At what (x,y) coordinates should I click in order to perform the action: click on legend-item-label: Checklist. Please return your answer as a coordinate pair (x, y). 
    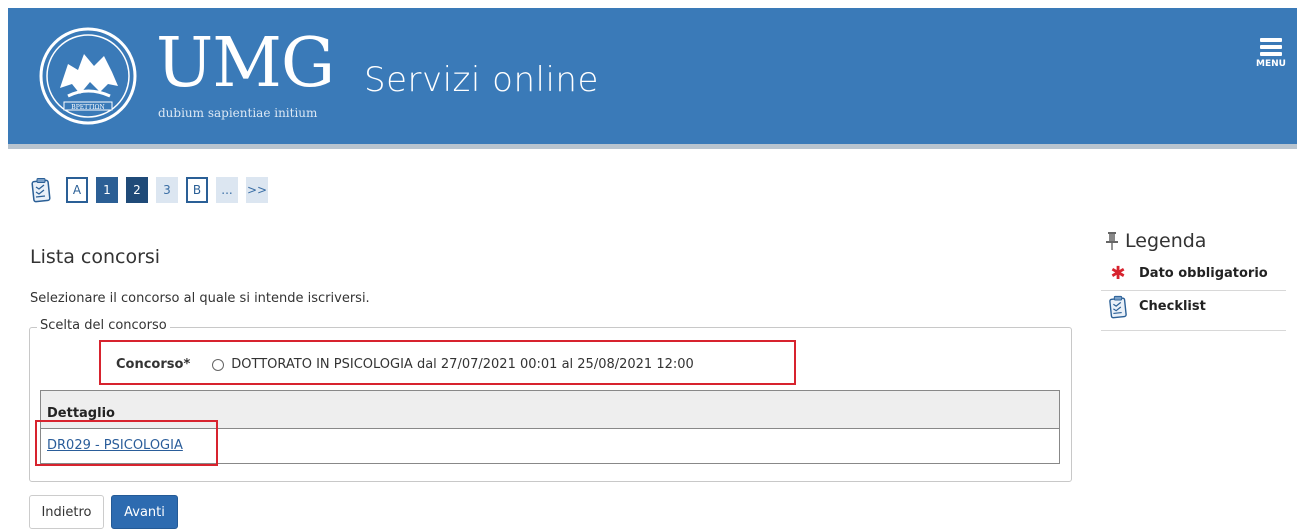
    Looking at the image, I should click on (1172, 306).